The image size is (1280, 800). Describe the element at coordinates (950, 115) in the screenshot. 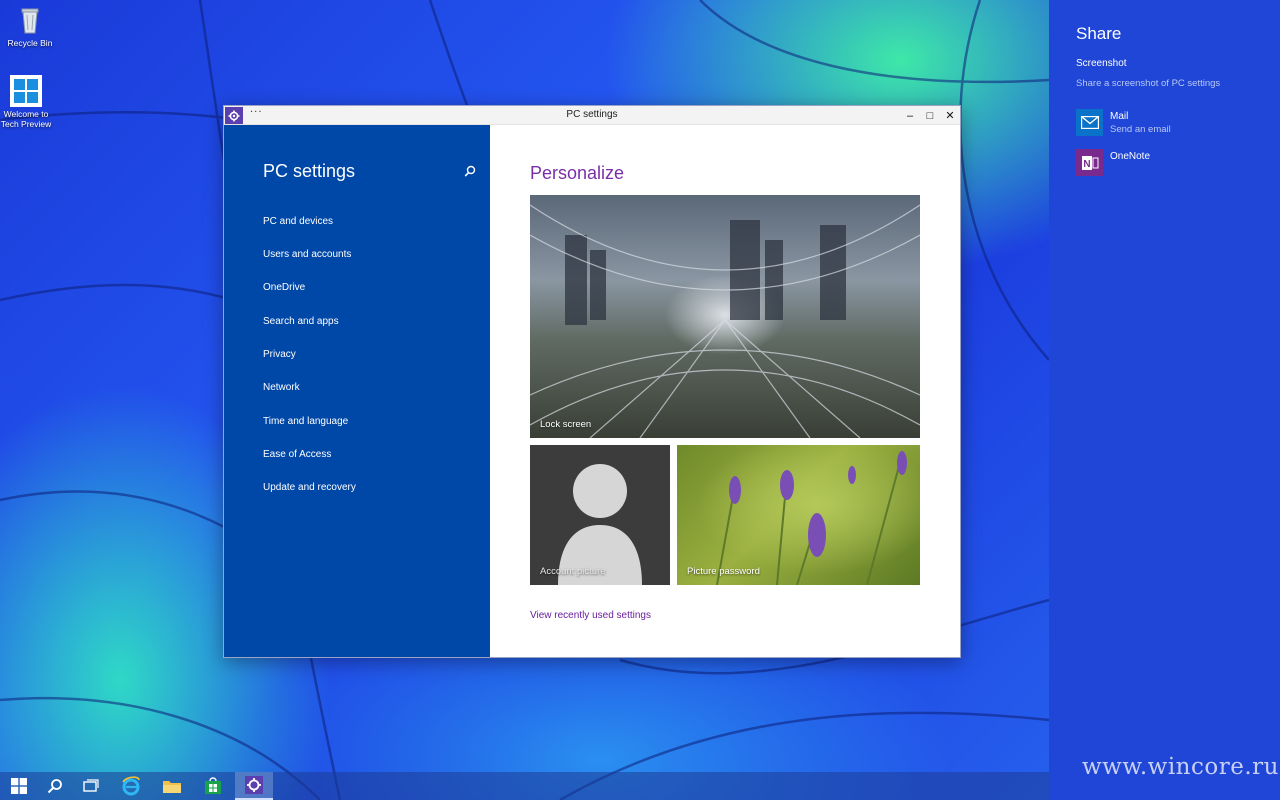

I see `close-button: ✕` at that location.